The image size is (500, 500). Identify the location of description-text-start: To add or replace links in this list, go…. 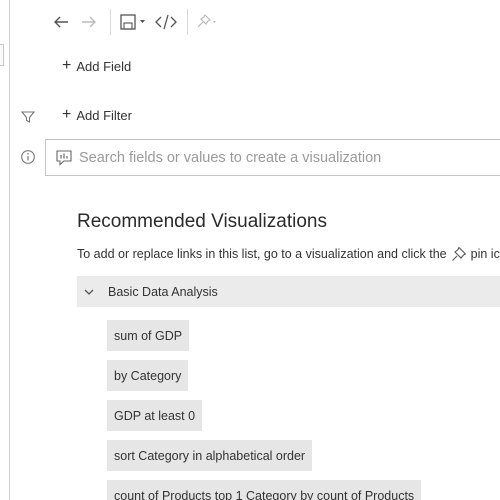
(262, 254).